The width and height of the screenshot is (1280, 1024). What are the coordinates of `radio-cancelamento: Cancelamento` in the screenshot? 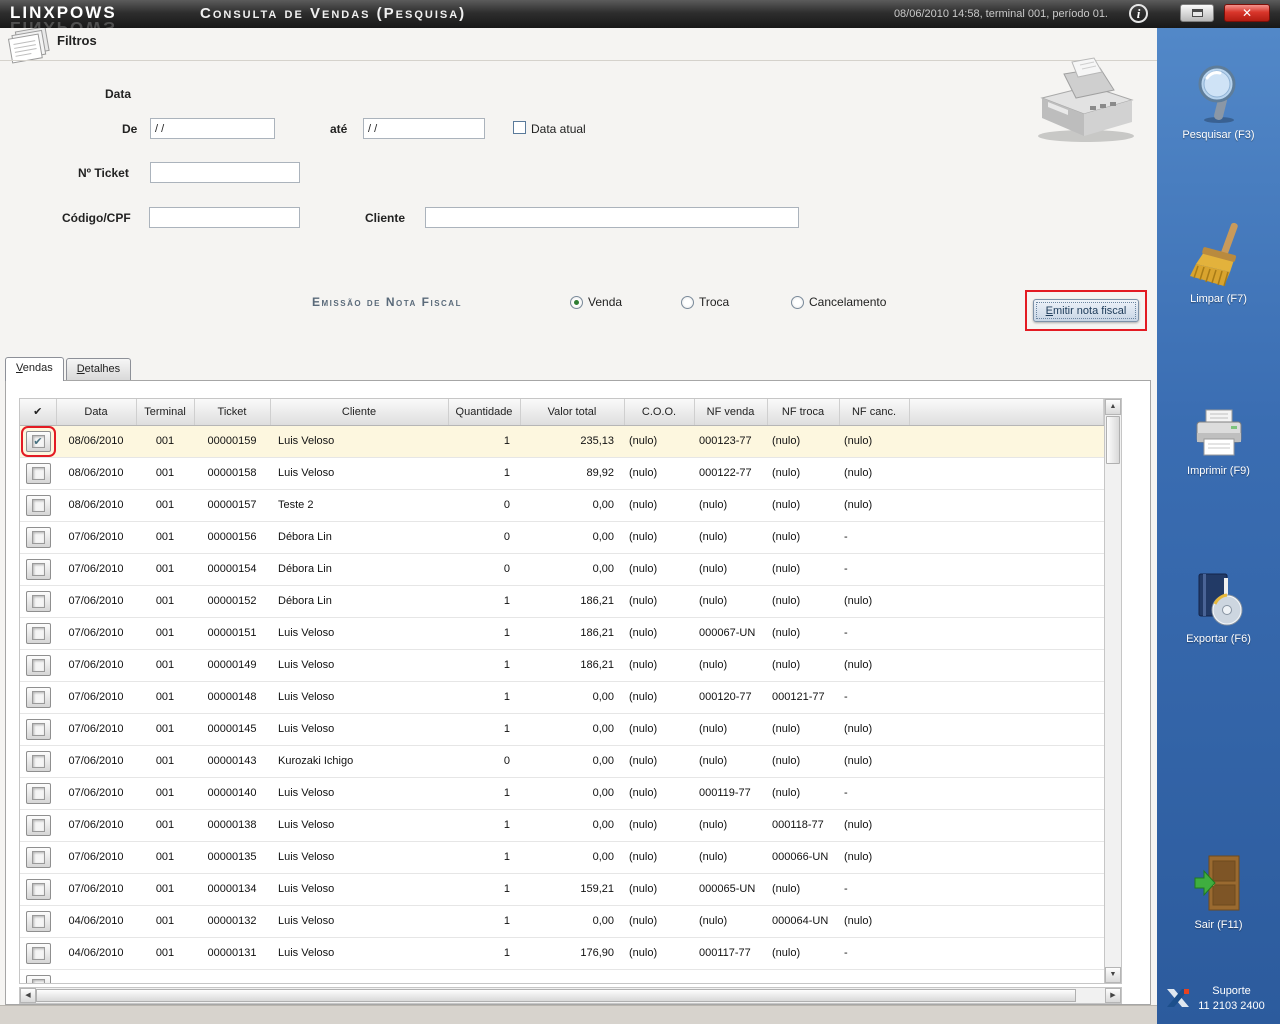 It's located at (838, 302).